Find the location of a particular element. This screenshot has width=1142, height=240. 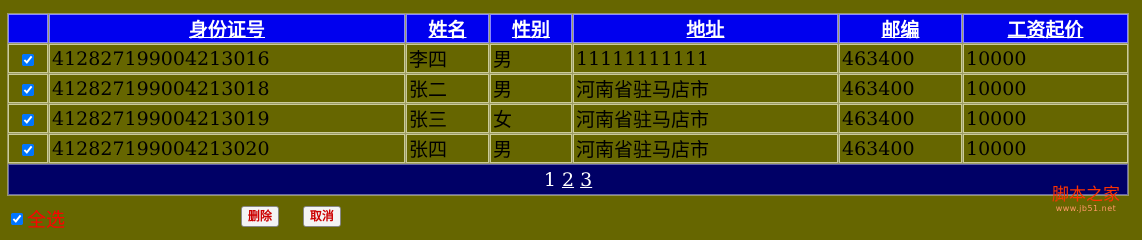

grid-header-row: 身份证号 姓名 性别 地址 邮编 工资起价 is located at coordinates (568, 28).